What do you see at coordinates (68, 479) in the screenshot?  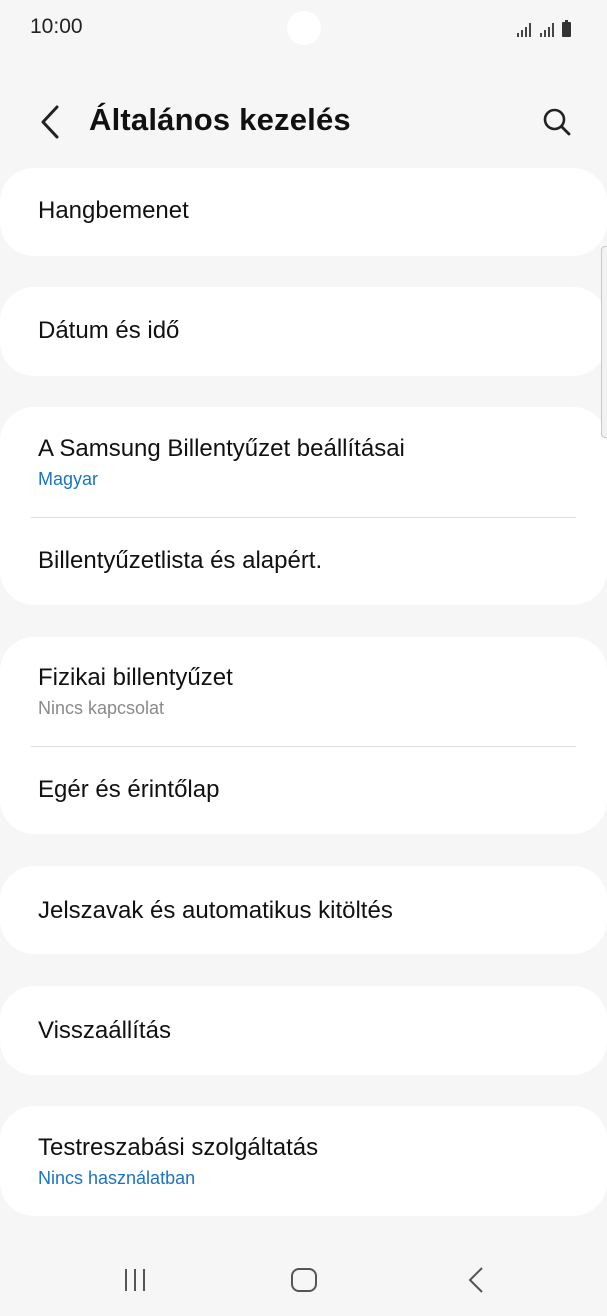 I see `setting-subtitle: Magyar` at bounding box center [68, 479].